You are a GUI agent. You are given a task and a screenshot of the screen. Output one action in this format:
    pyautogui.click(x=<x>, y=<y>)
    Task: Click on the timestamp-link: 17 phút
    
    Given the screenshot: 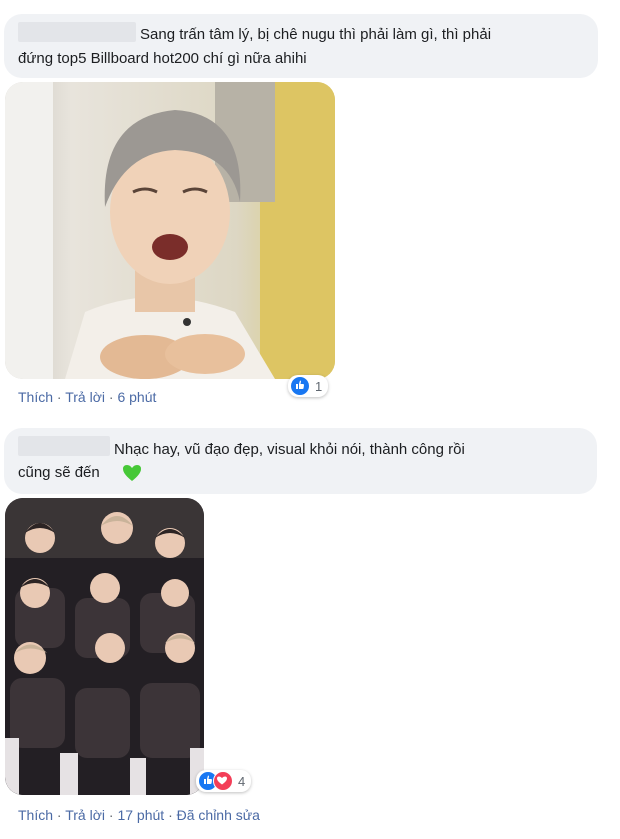 What is the action you would take?
    pyautogui.click(x=140, y=815)
    